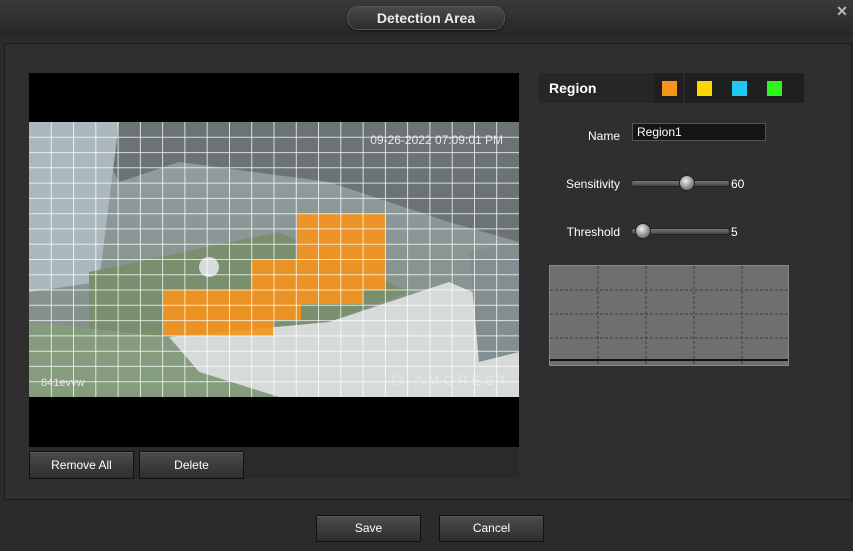 Image resolution: width=853 pixels, height=551 pixels. Describe the element at coordinates (739, 88) in the screenshot. I see `region-color-blue` at that location.